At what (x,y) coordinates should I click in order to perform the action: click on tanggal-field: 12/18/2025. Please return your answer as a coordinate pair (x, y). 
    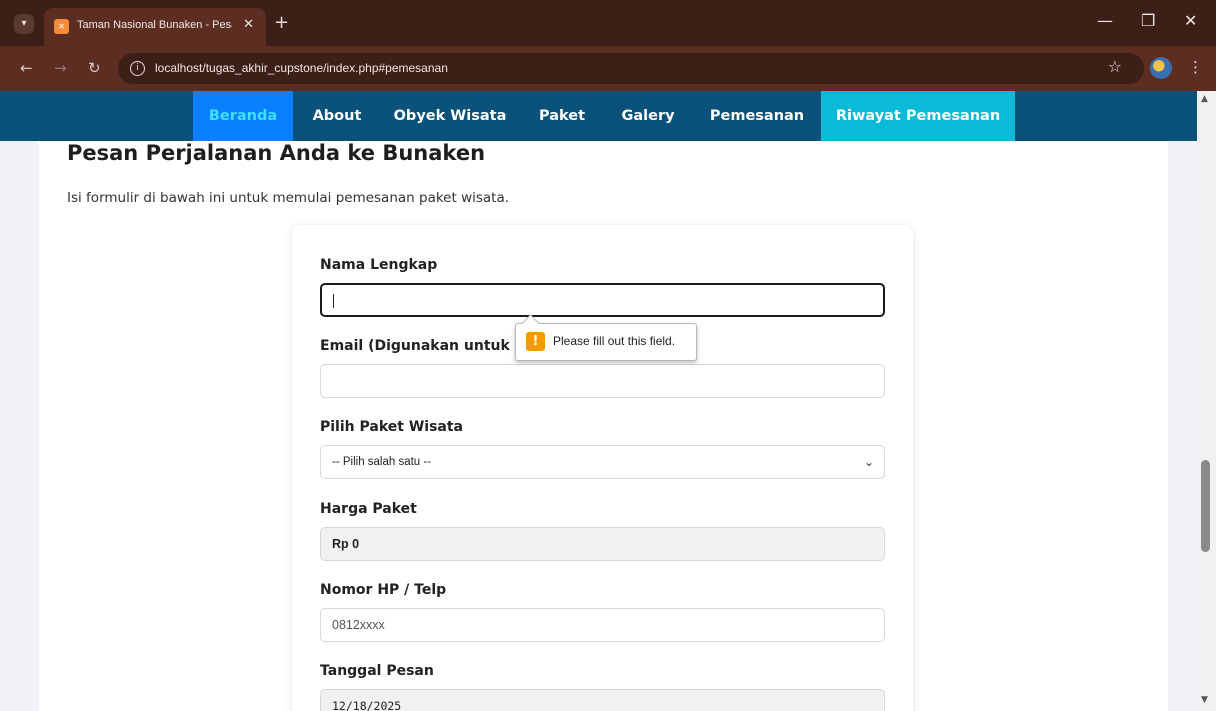
    Looking at the image, I should click on (602, 700).